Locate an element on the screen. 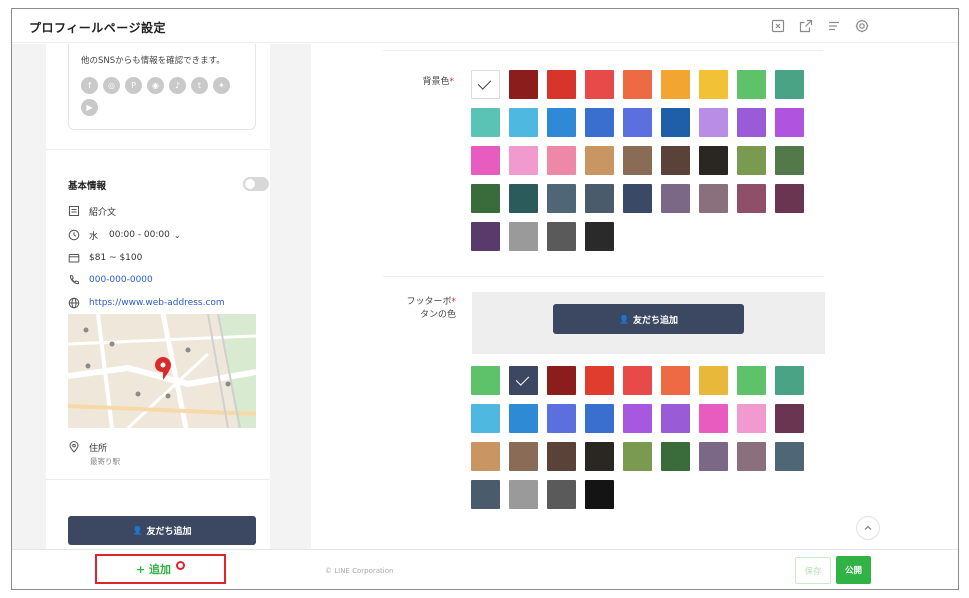 Image resolution: width=969 pixels, height=598 pixels. tumblr-icon: t is located at coordinates (199, 85).